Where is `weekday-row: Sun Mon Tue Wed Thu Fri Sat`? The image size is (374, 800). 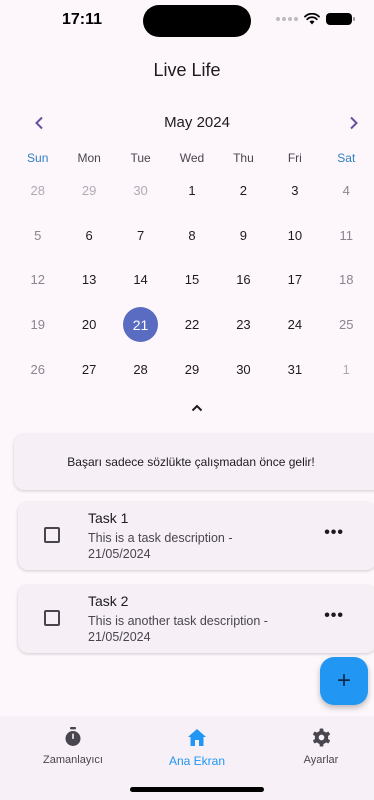 weekday-row: Sun Mon Tue Wed Thu Fri Sat is located at coordinates (192, 158).